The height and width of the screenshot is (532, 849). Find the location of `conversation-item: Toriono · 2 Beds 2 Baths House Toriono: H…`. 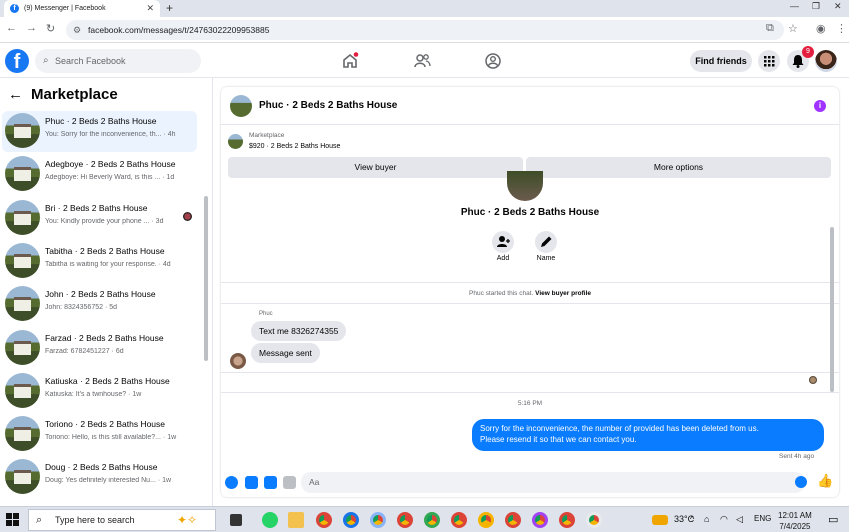

conversation-item: Toriono · 2 Beds 2 Baths House Toriono: H… is located at coordinates (99, 434).